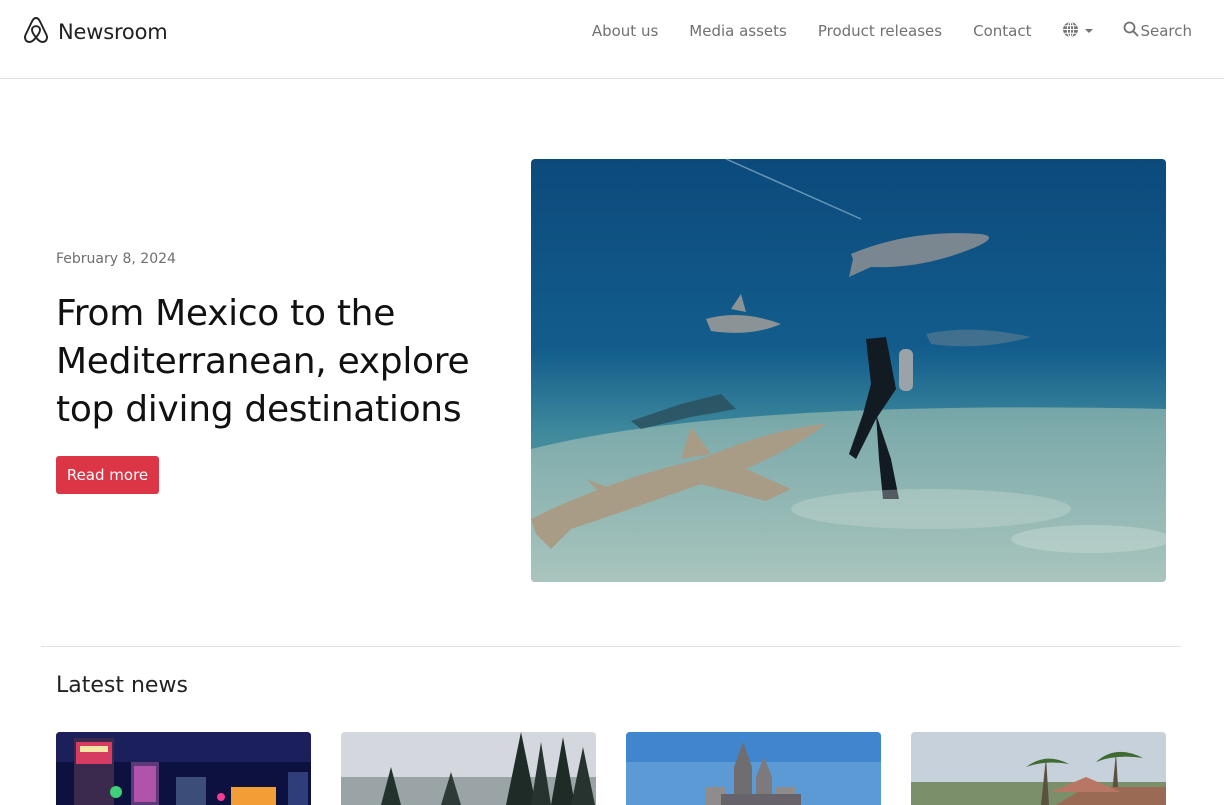  I want to click on home-link: Newsroom, so click(95, 32).